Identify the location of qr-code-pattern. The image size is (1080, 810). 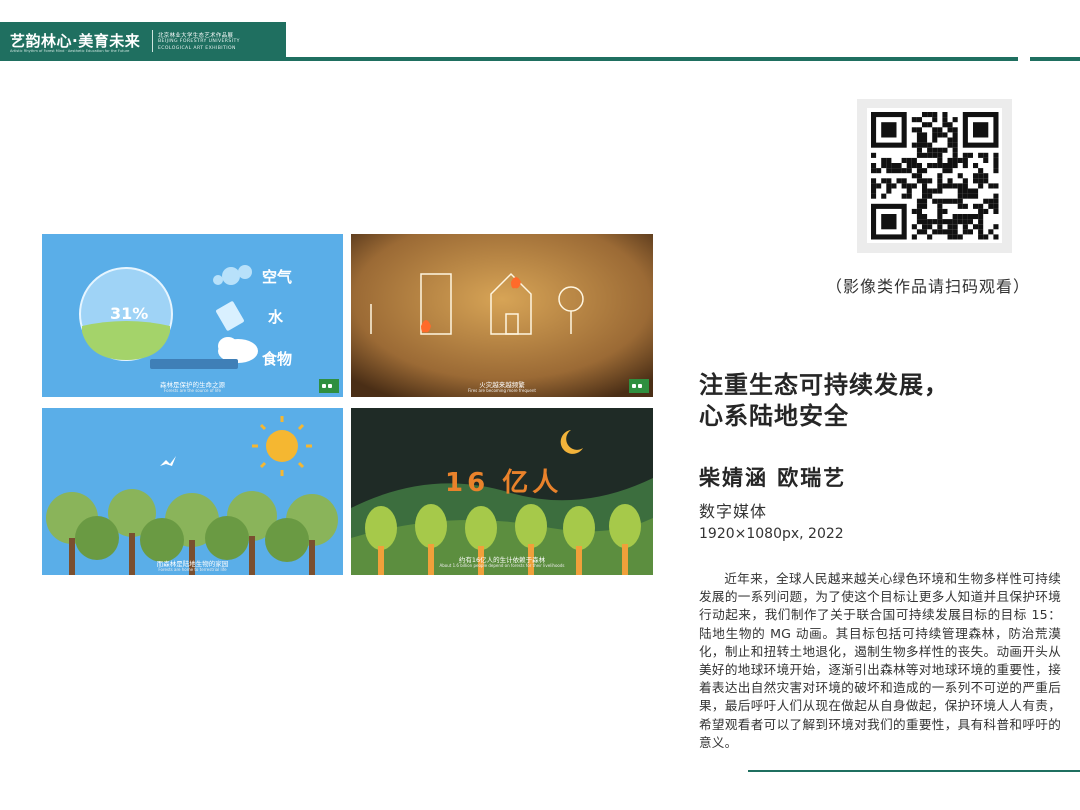
(934, 175).